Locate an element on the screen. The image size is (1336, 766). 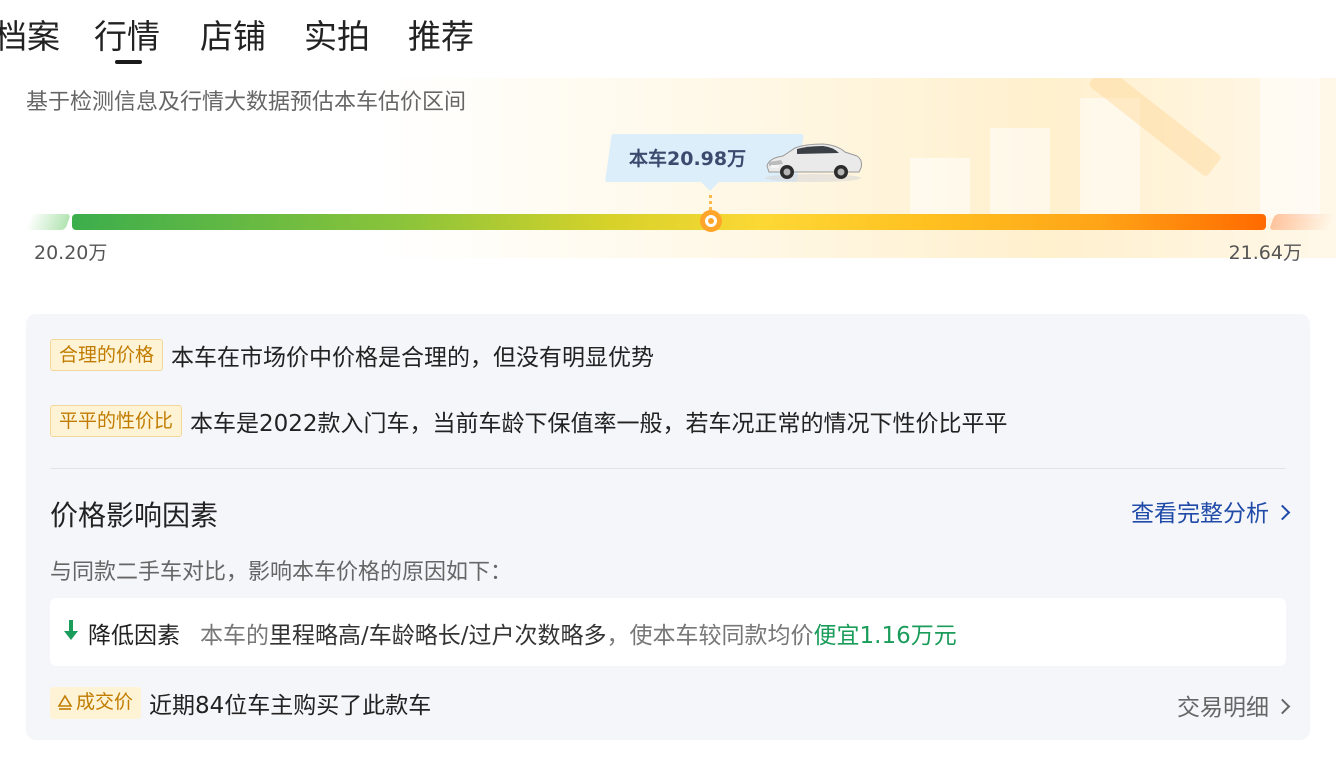
price-range-bar is located at coordinates (680, 222).